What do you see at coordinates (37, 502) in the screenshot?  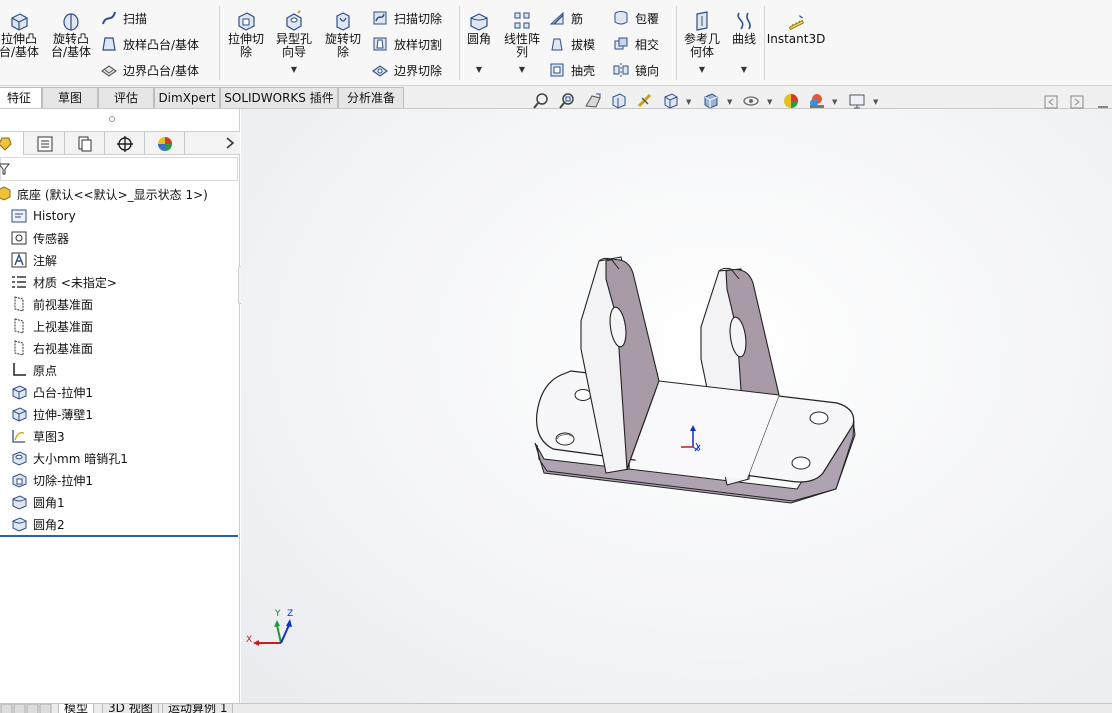 I see `tree-item-fillet1: 圆角1` at bounding box center [37, 502].